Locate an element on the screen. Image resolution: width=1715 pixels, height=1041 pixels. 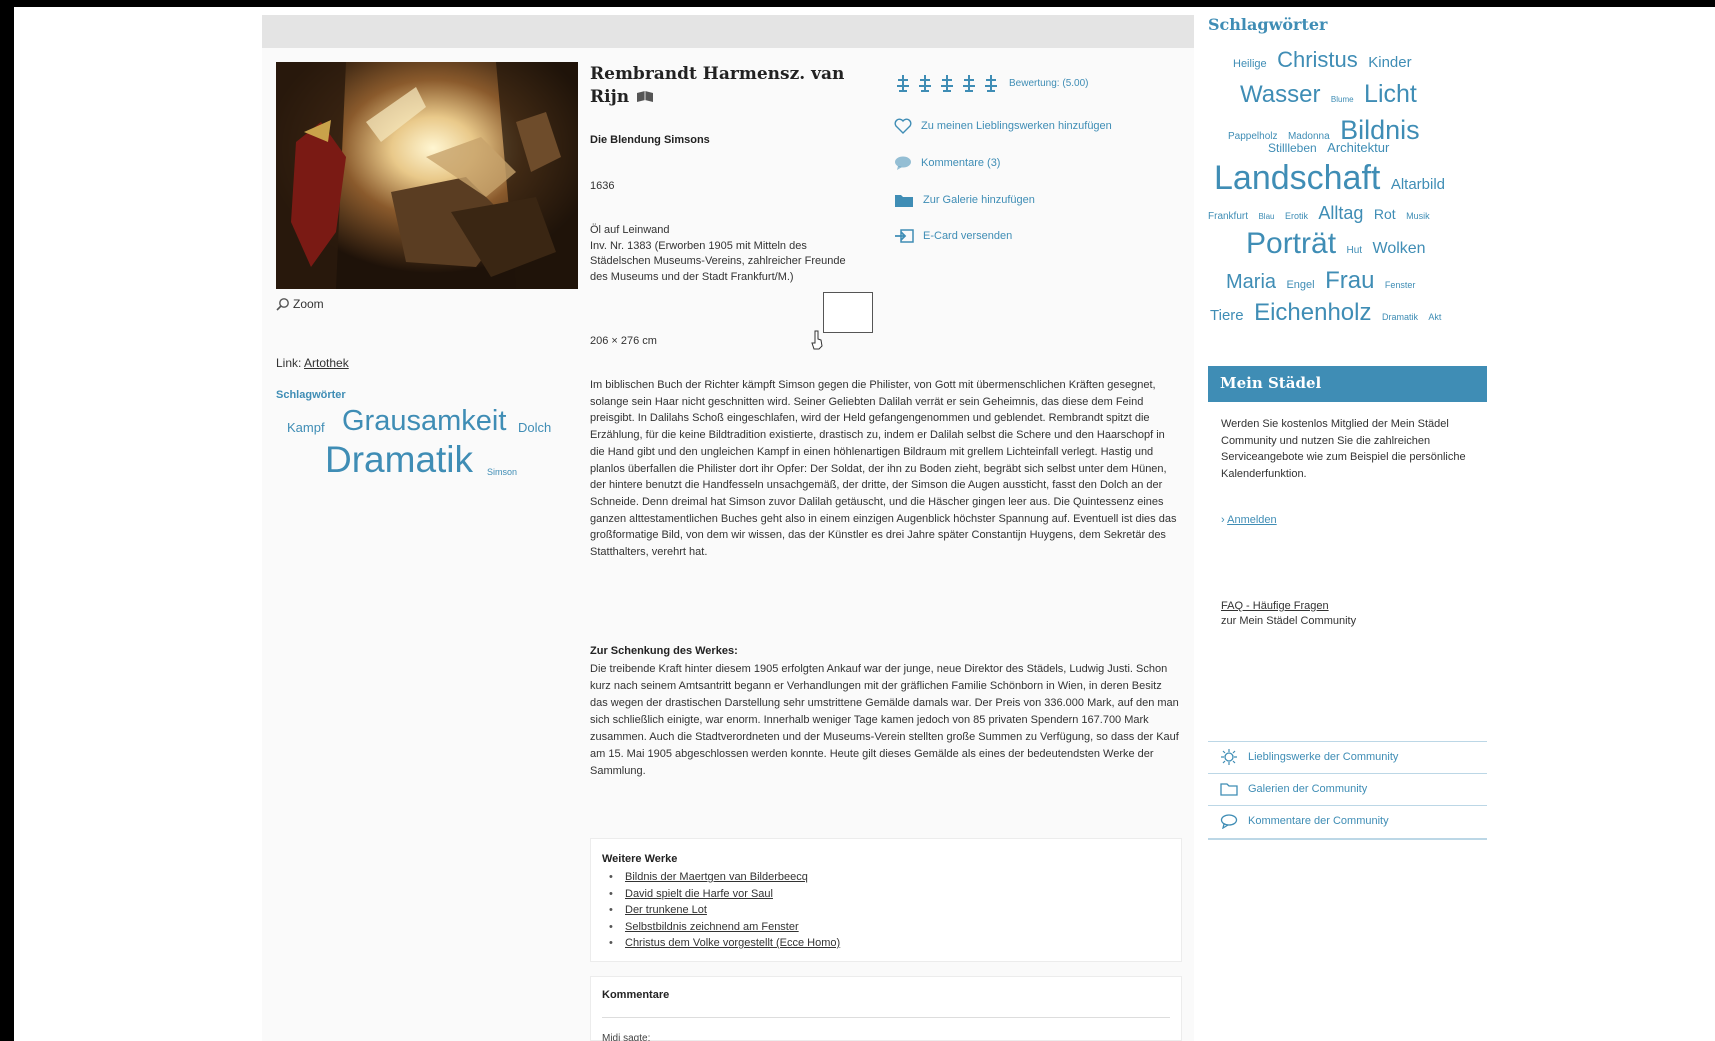
more-works-item: Bildnis der Maertgen van Bilderbeecq is located at coordinates (724, 877).